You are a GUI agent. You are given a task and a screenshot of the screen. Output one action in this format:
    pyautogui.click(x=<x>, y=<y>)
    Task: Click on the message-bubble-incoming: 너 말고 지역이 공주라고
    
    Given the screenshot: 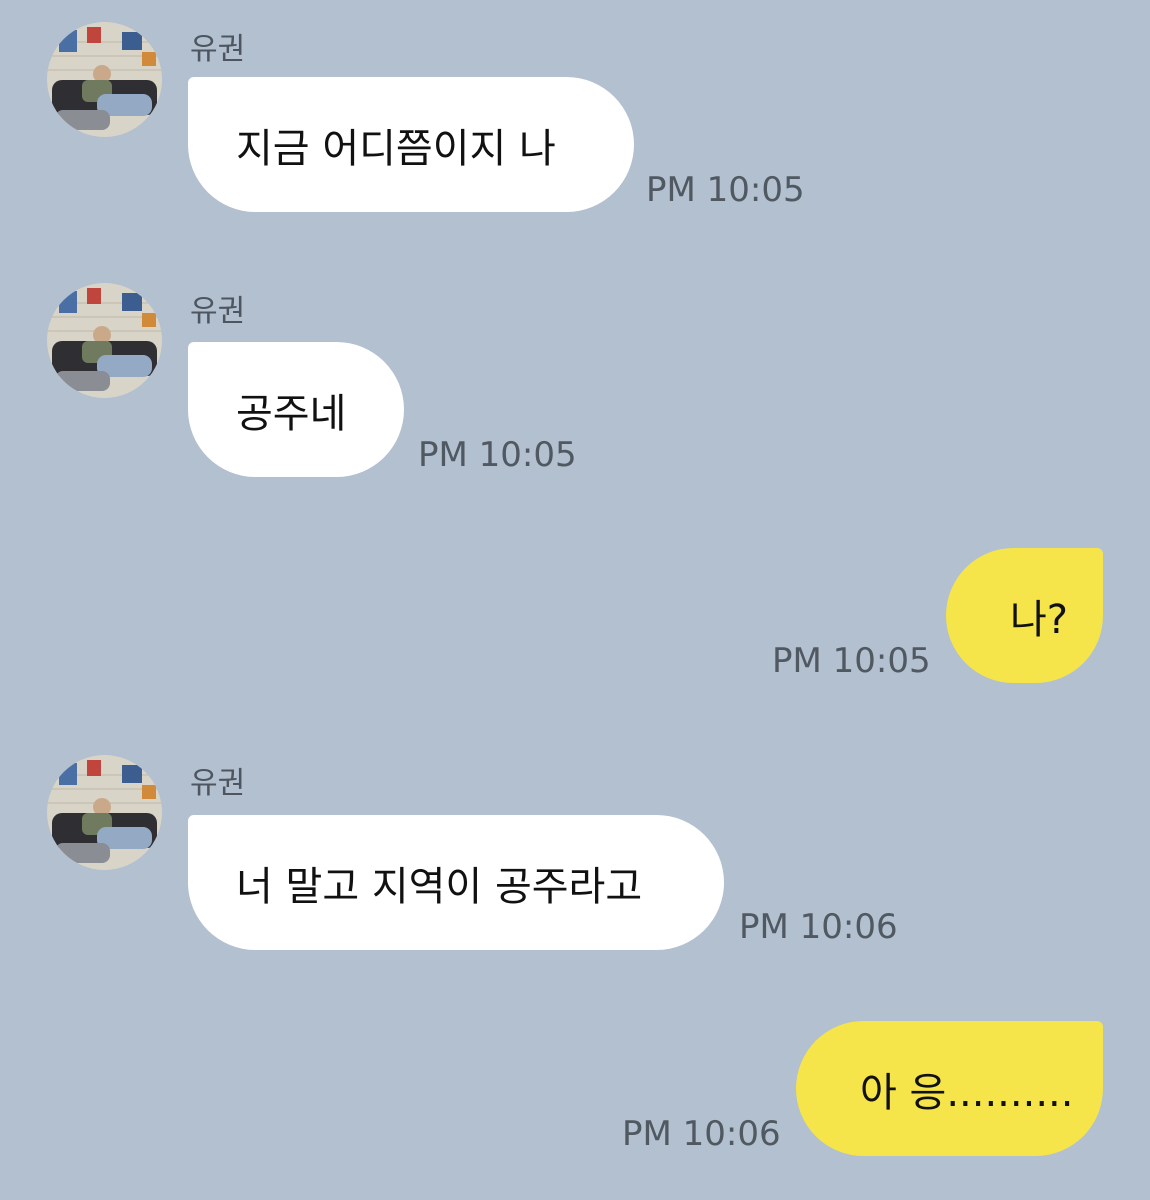 What is the action you would take?
    pyautogui.click(x=456, y=882)
    